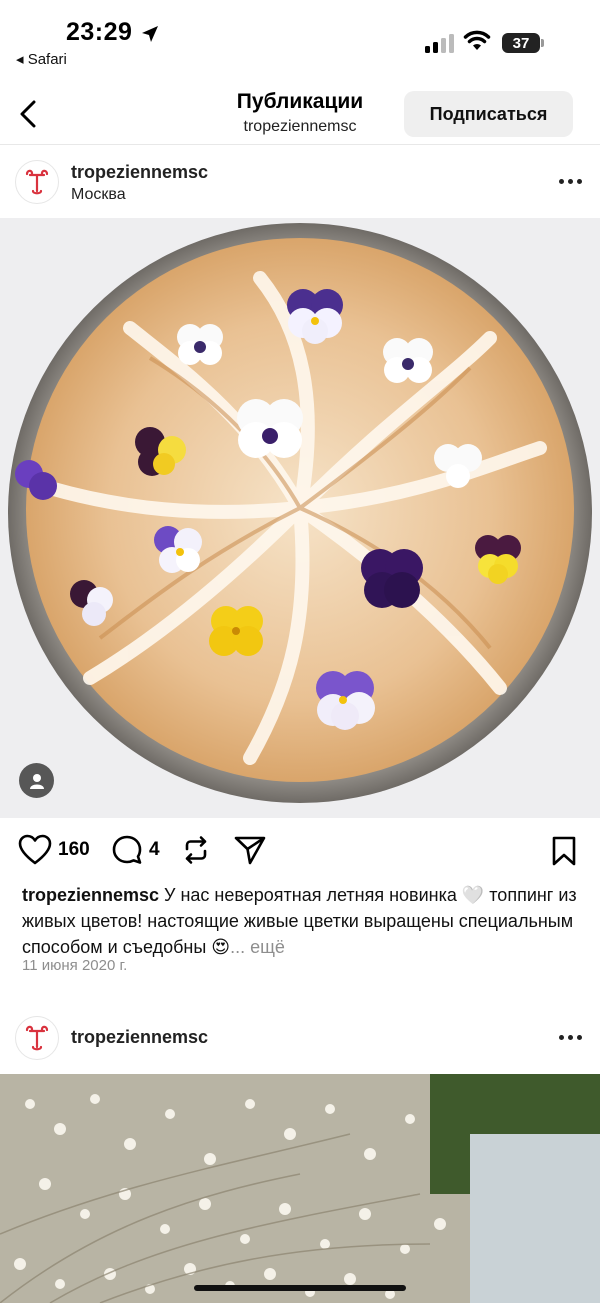  What do you see at coordinates (257, 947) in the screenshot?
I see `caption-more-link: ... ещё` at bounding box center [257, 947].